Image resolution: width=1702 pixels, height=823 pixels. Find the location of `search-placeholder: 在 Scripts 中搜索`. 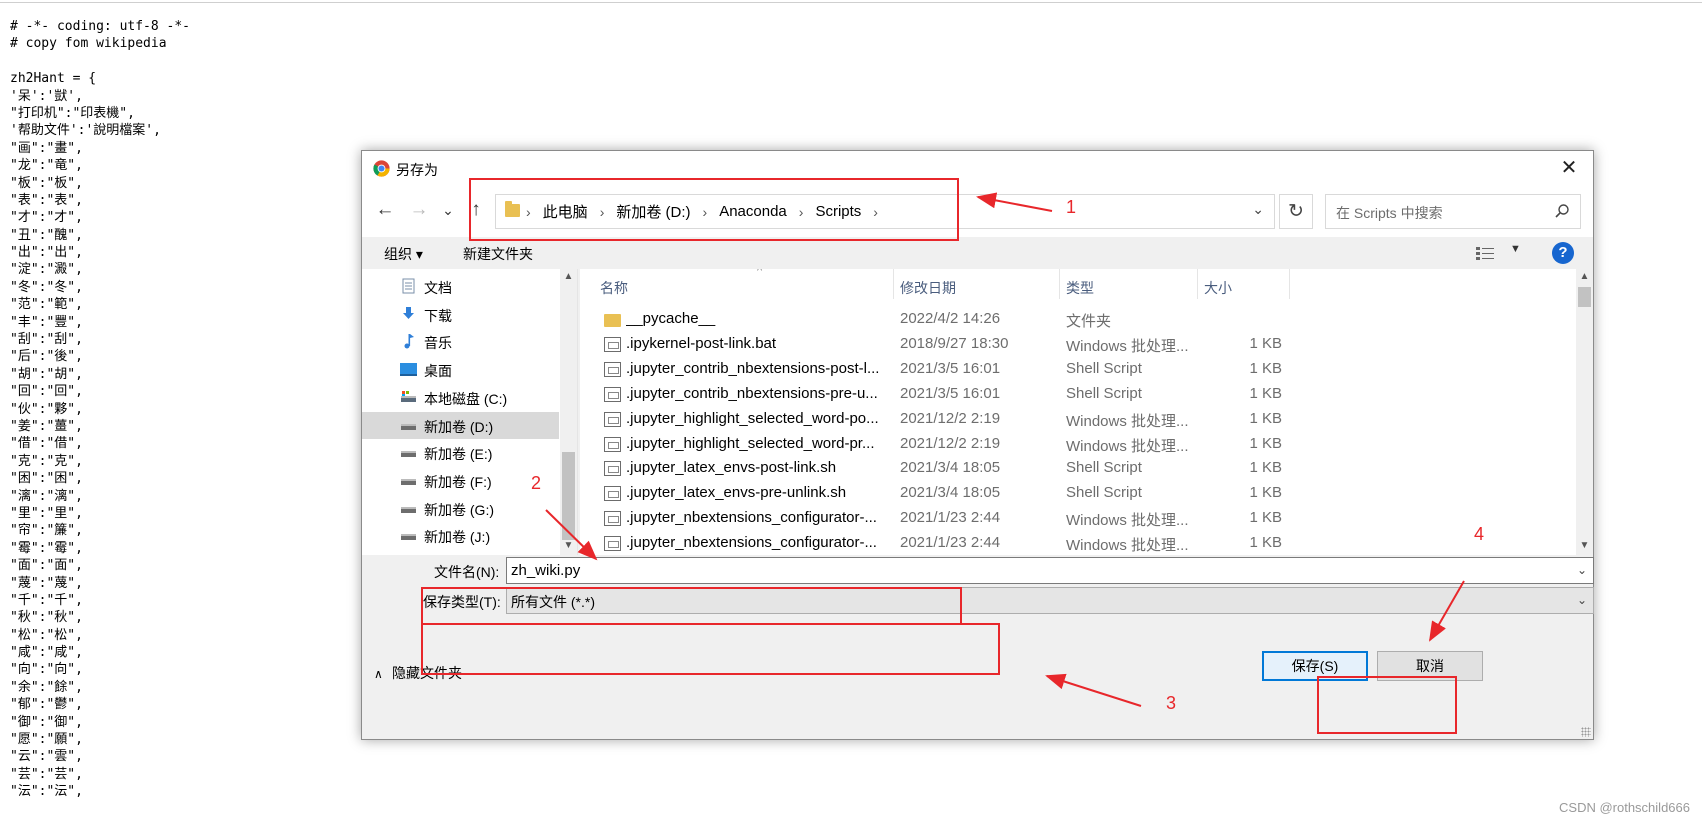

search-placeholder: 在 Scripts 中搜索 is located at coordinates (1389, 213).